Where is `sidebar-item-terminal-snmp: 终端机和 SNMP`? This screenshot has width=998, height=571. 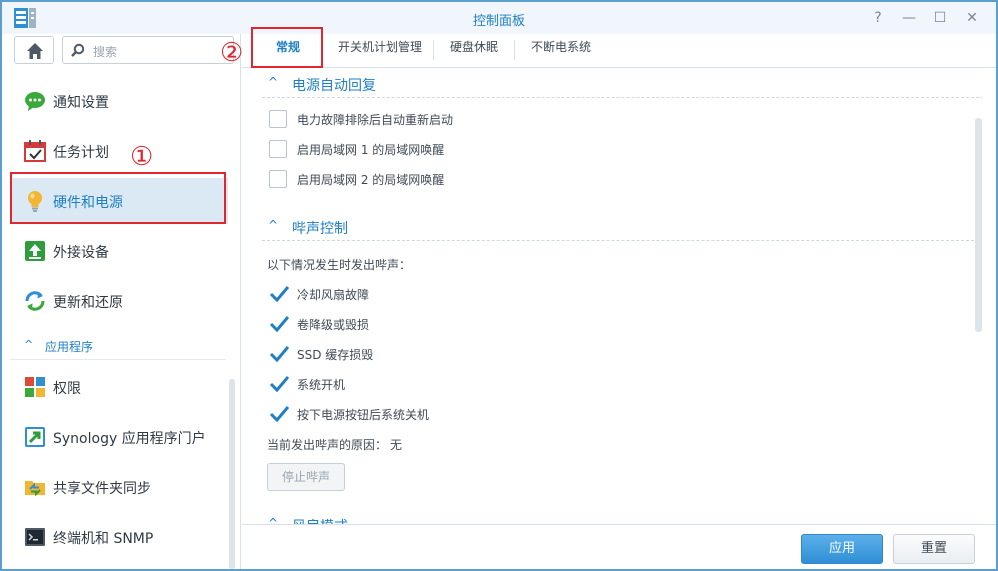 sidebar-item-terminal-snmp: 终端机和 SNMP is located at coordinates (119, 537).